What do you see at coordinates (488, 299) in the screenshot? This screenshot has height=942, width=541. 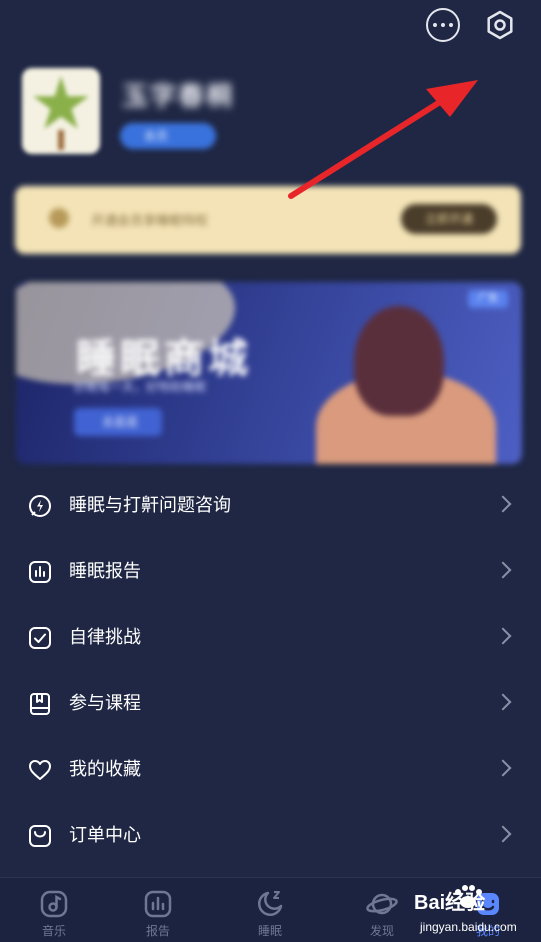 I see `promo-ad-tag: 广告` at bounding box center [488, 299].